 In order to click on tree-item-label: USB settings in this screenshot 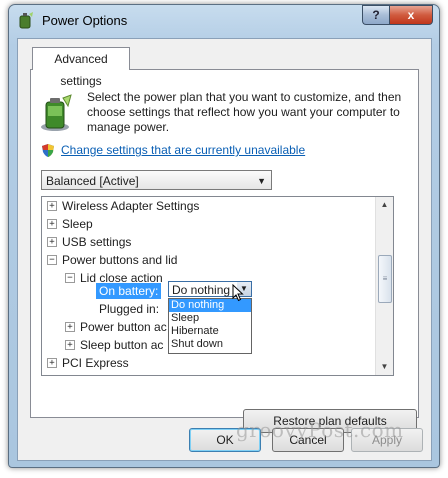, I will do `click(97, 242)`.